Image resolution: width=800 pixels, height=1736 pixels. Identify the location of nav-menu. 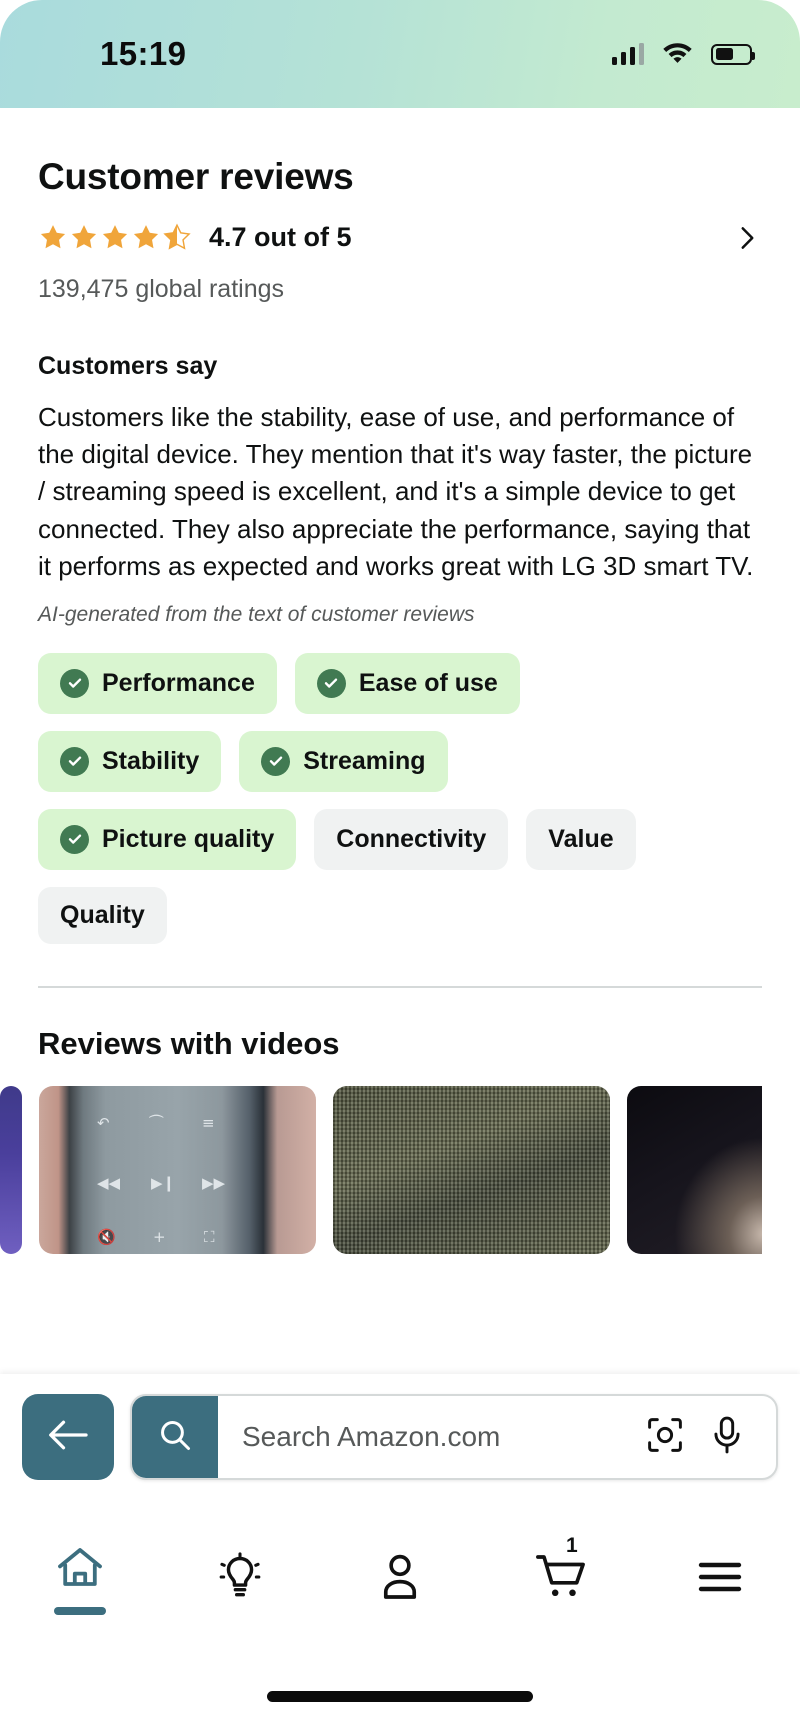
(720, 1579).